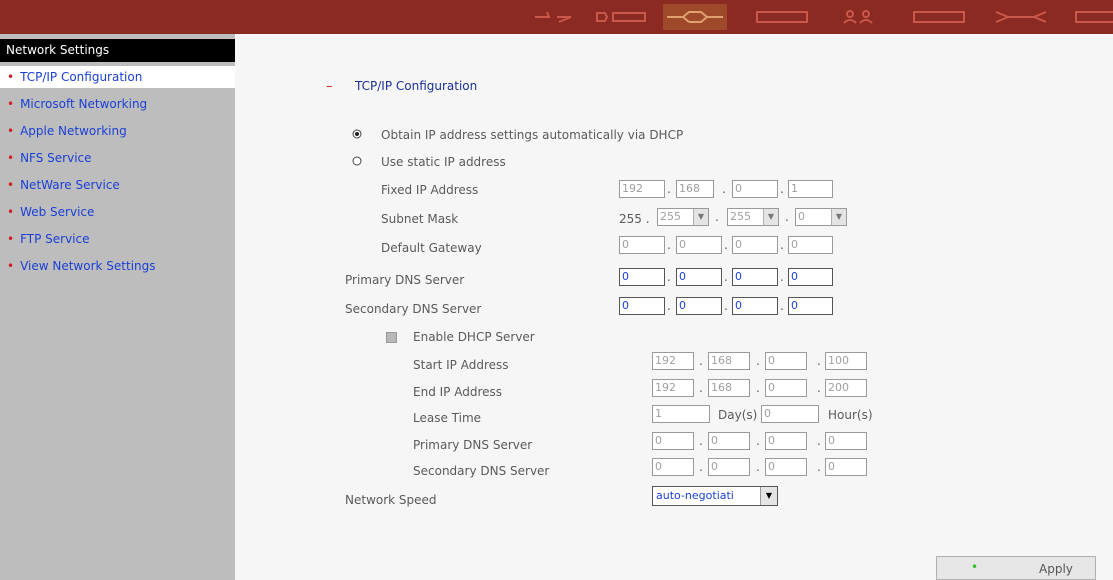 The height and width of the screenshot is (580, 1113). Describe the element at coordinates (786, 441) in the screenshot. I see `dhcp-primary-dns-octet-3: 0` at that location.